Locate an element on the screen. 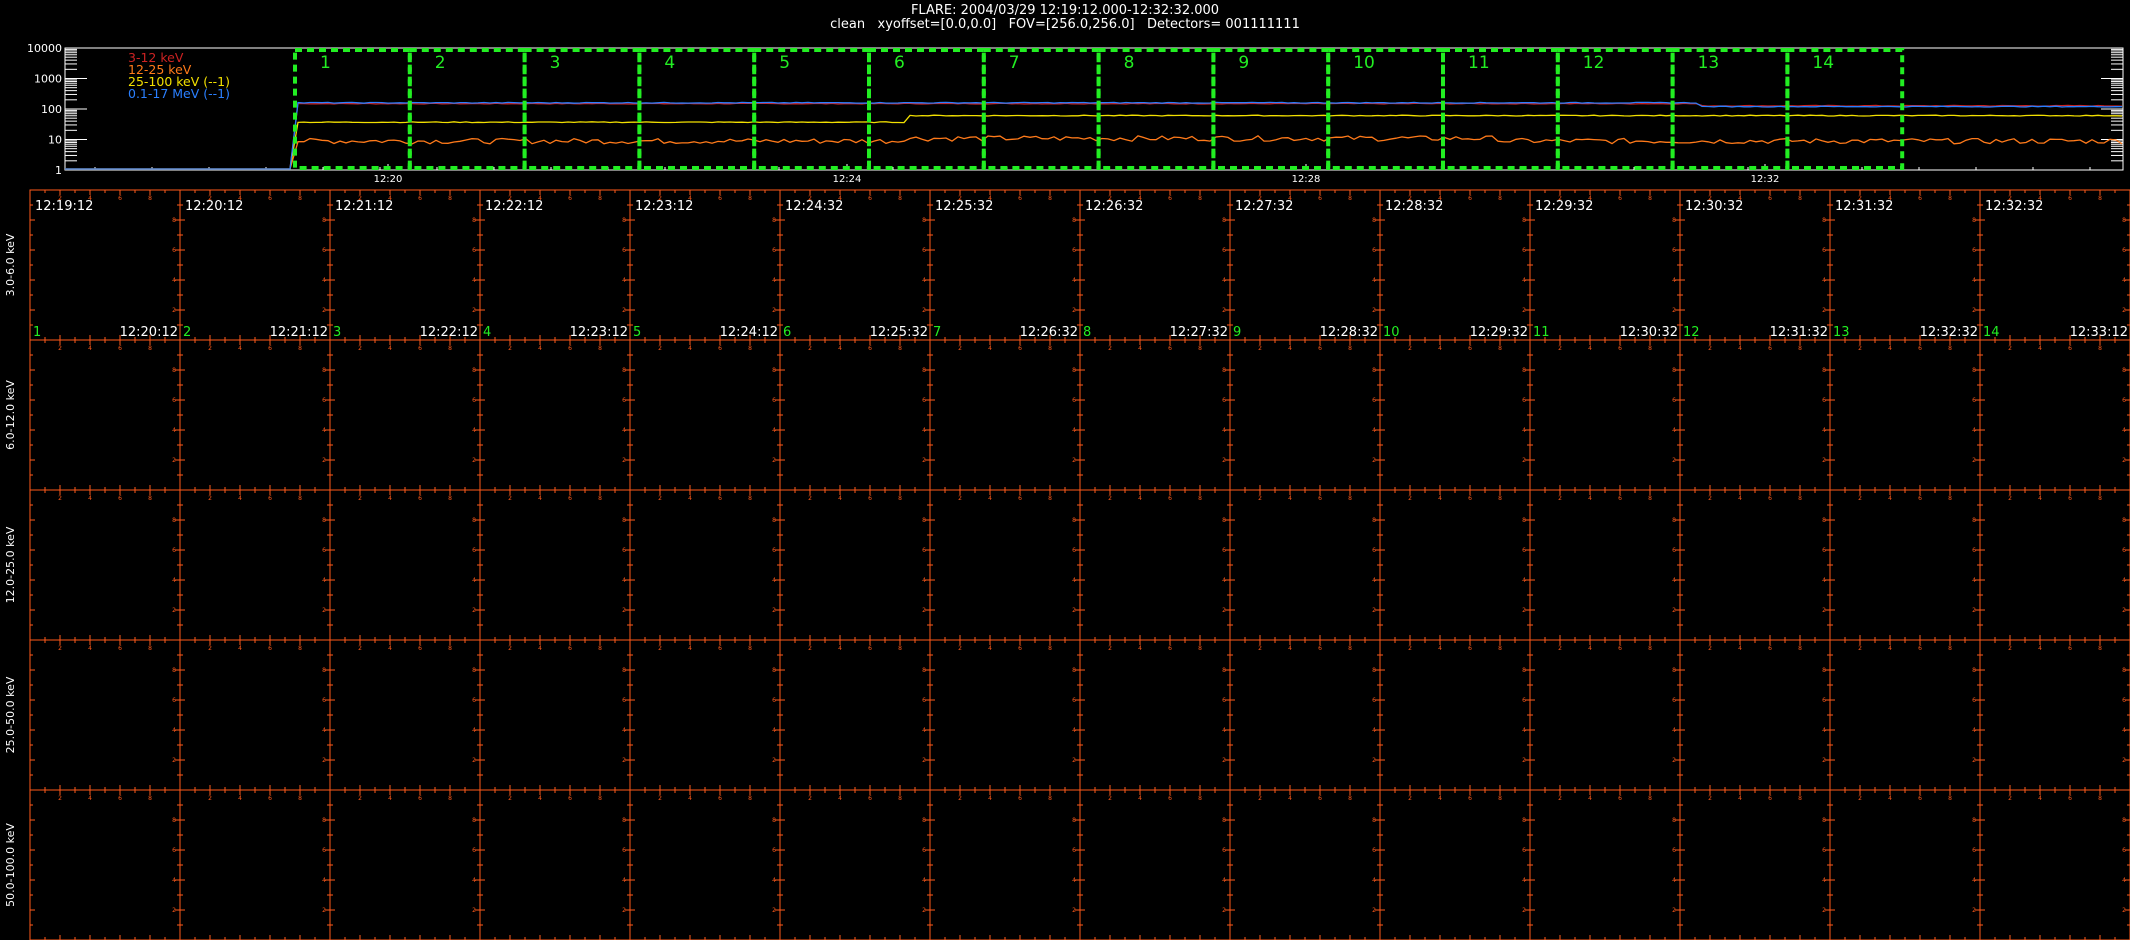 The image size is (2130, 940). panel-start-time: 12:23:12 is located at coordinates (664, 206).